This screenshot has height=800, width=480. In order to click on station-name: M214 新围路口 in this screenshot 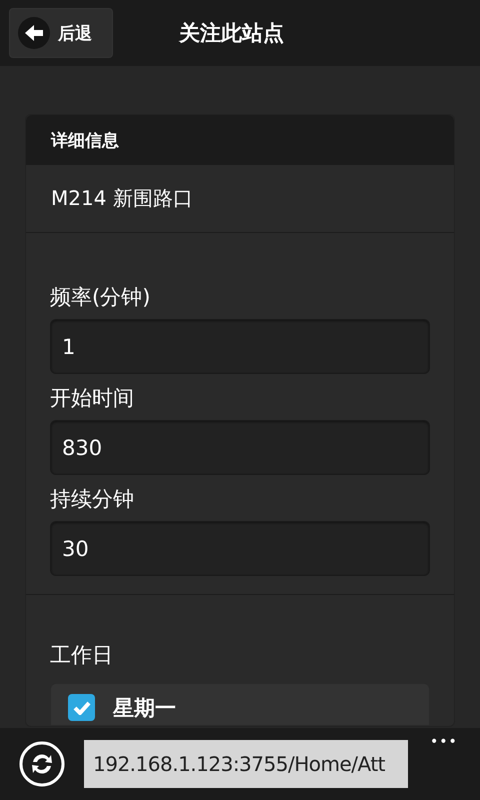, I will do `click(240, 199)`.